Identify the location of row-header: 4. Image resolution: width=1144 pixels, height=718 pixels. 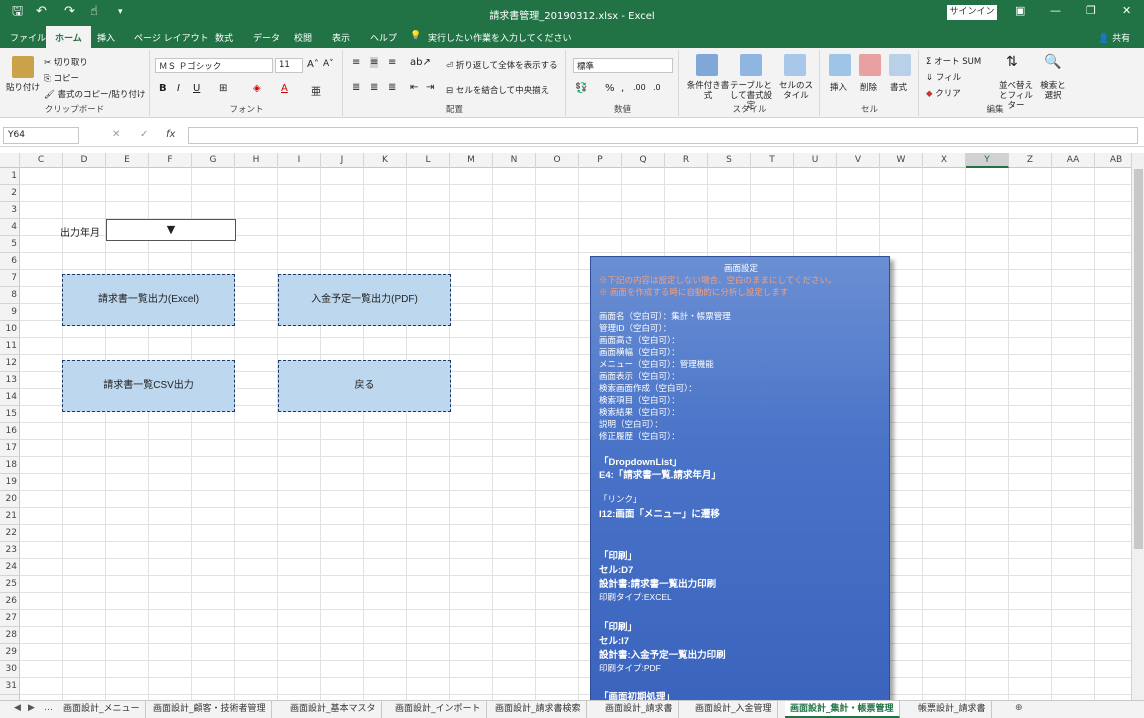
(10, 227).